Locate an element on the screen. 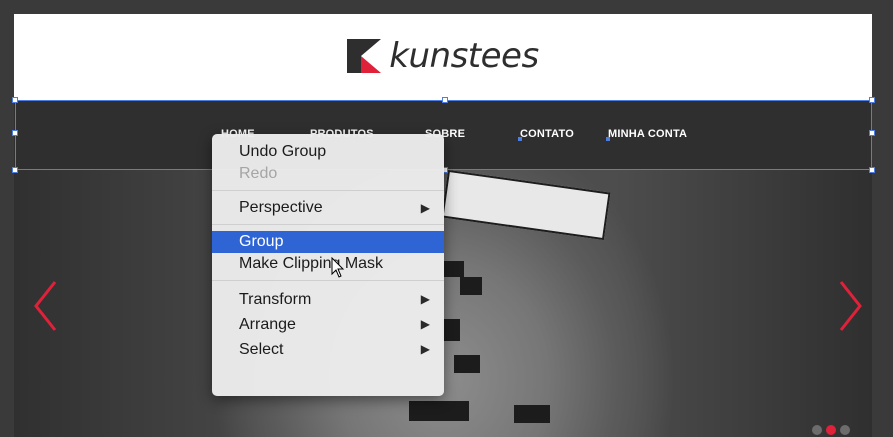  menu-item-redo: Redo is located at coordinates (328, 174).